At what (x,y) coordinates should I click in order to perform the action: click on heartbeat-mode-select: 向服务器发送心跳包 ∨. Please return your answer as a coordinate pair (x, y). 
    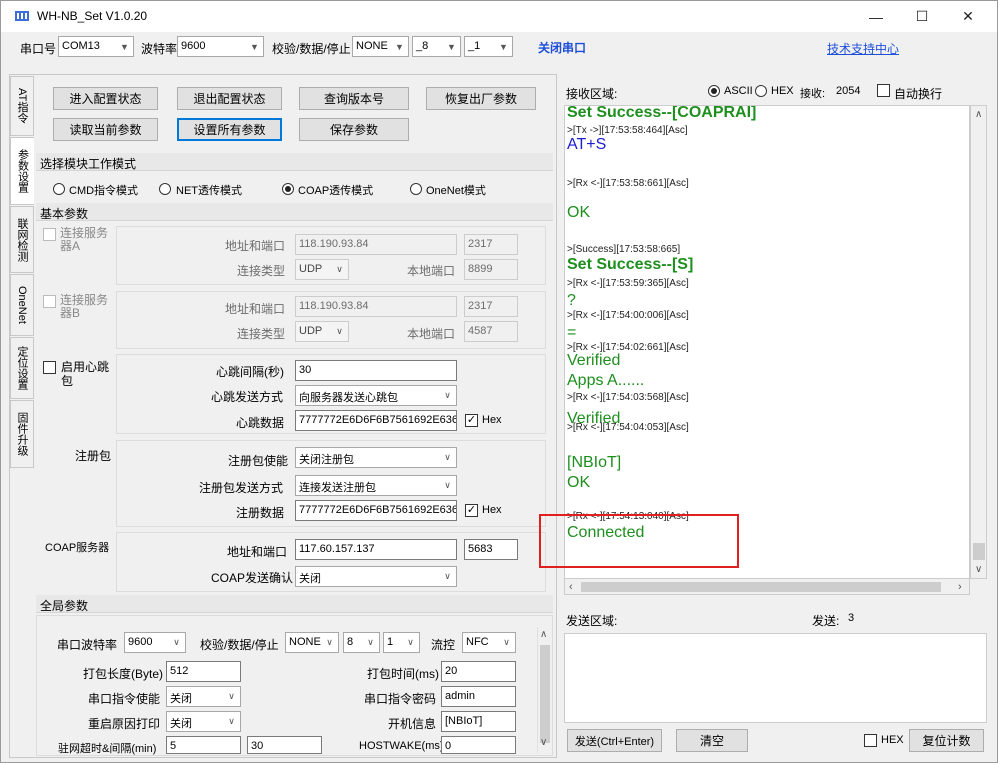
    Looking at the image, I should click on (376, 395).